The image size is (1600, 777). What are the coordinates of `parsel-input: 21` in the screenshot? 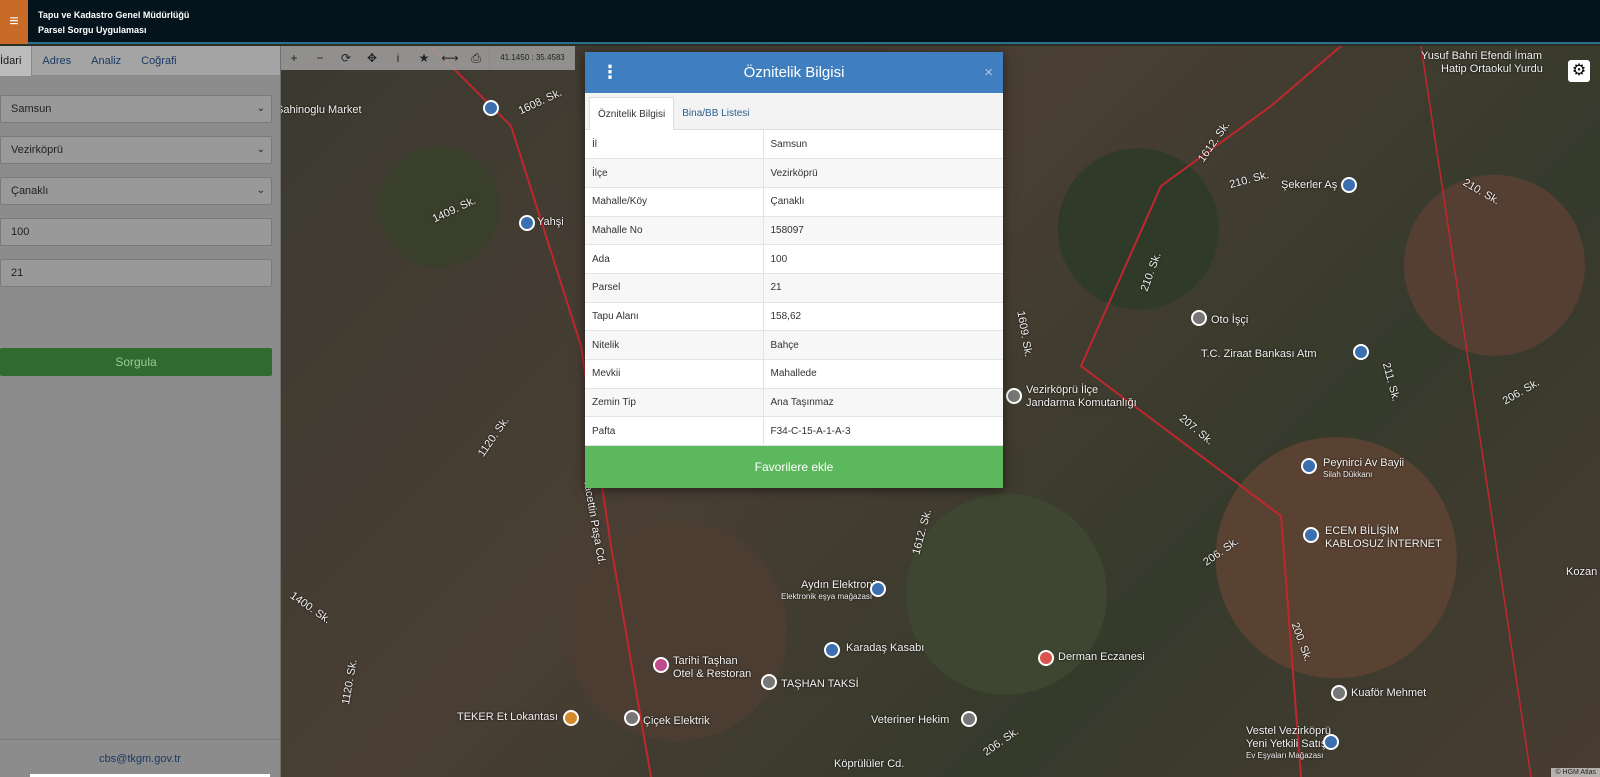 It's located at (136, 273).